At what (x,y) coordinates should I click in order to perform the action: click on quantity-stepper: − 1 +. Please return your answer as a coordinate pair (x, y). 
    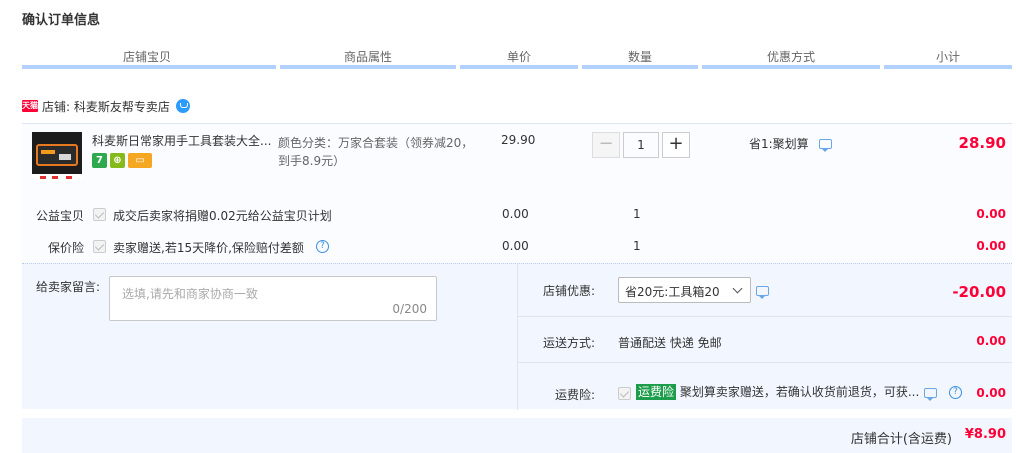
    Looking at the image, I should click on (641, 145).